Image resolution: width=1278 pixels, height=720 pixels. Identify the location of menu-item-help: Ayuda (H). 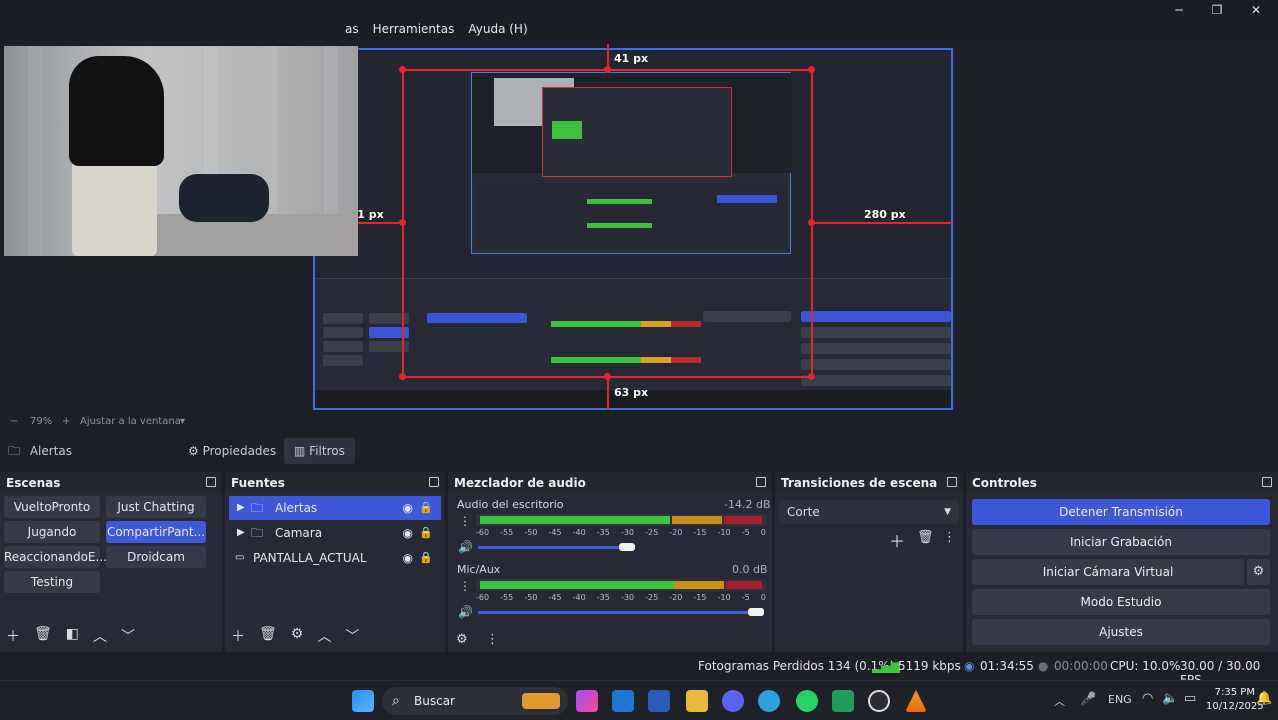
(497, 29).